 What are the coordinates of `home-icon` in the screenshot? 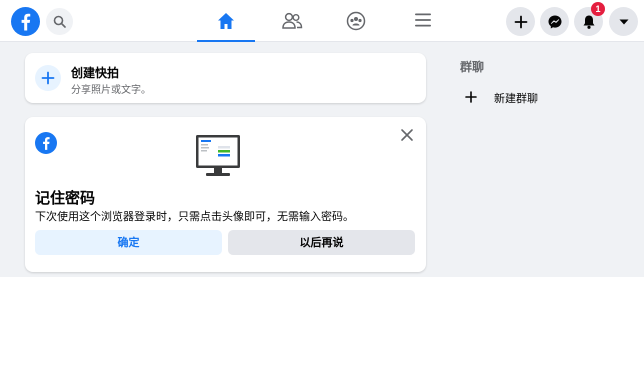 It's located at (226, 21).